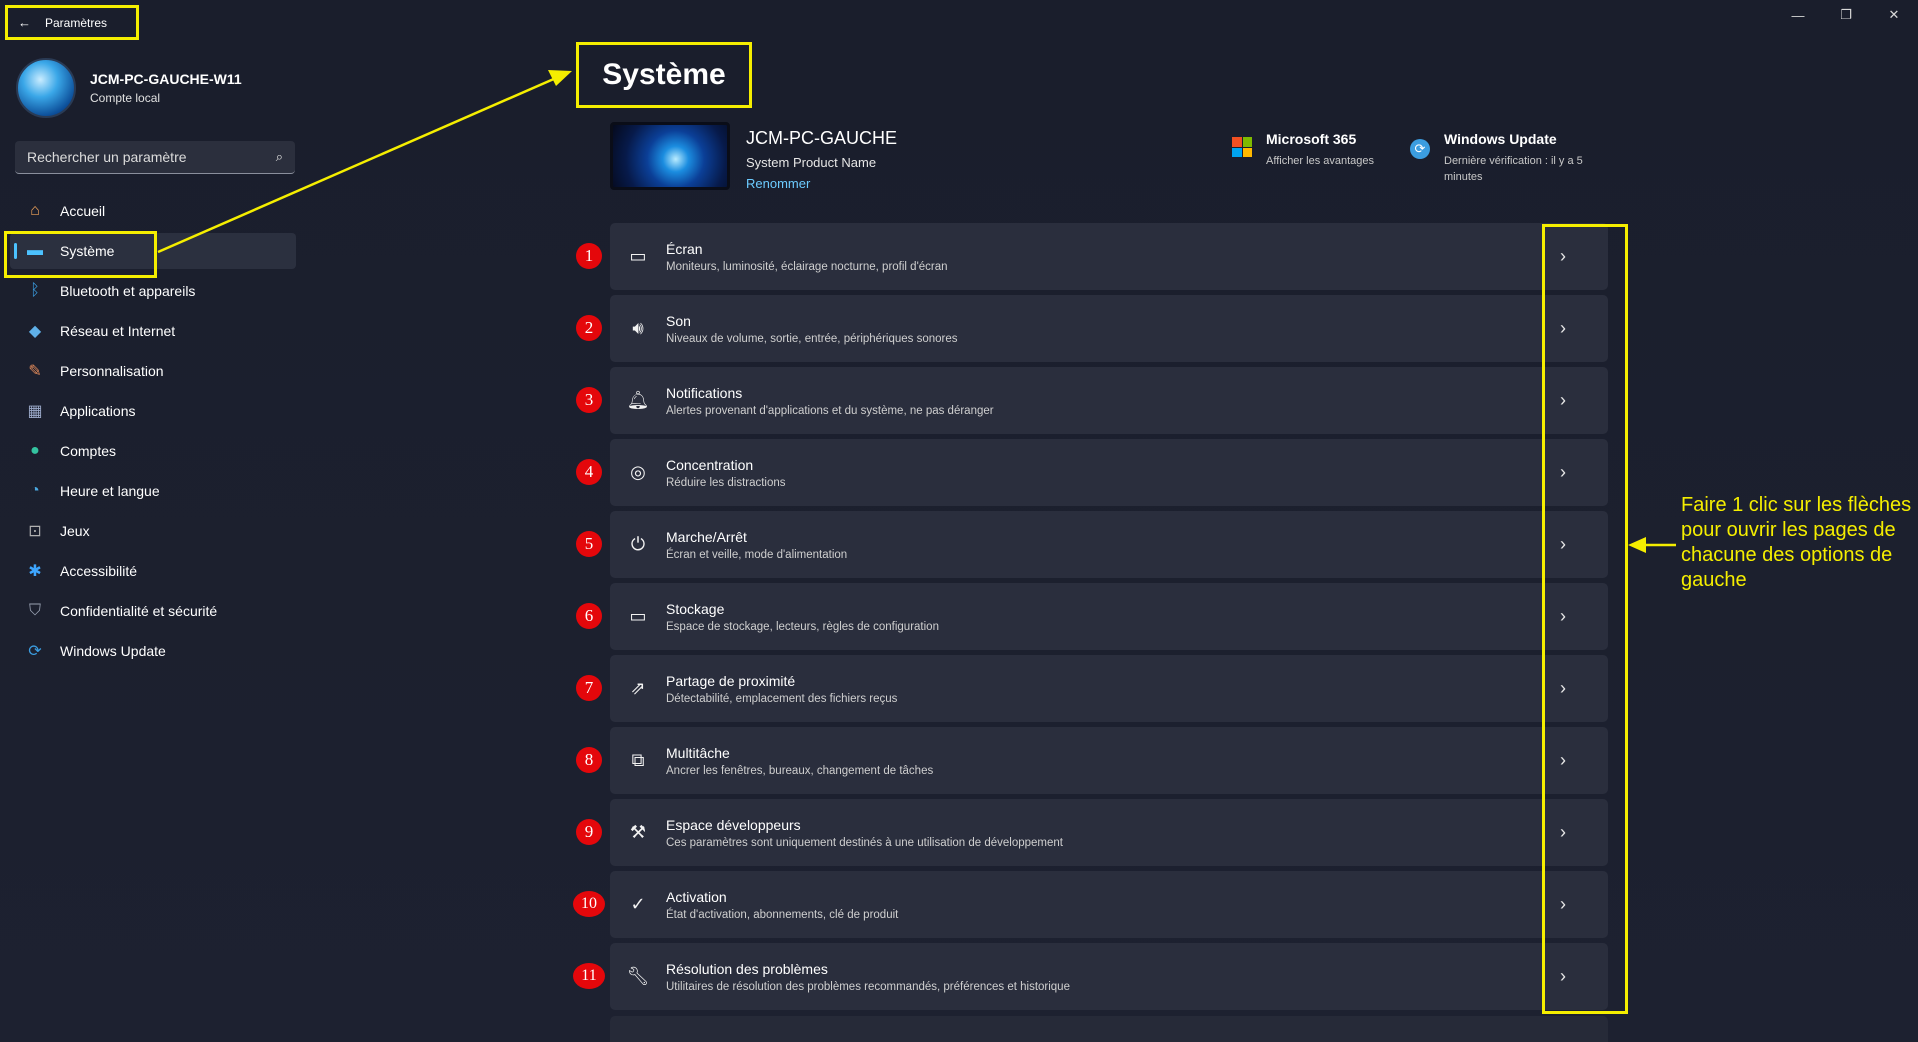  I want to click on arrow-head-chevrons, so click(1637, 545).